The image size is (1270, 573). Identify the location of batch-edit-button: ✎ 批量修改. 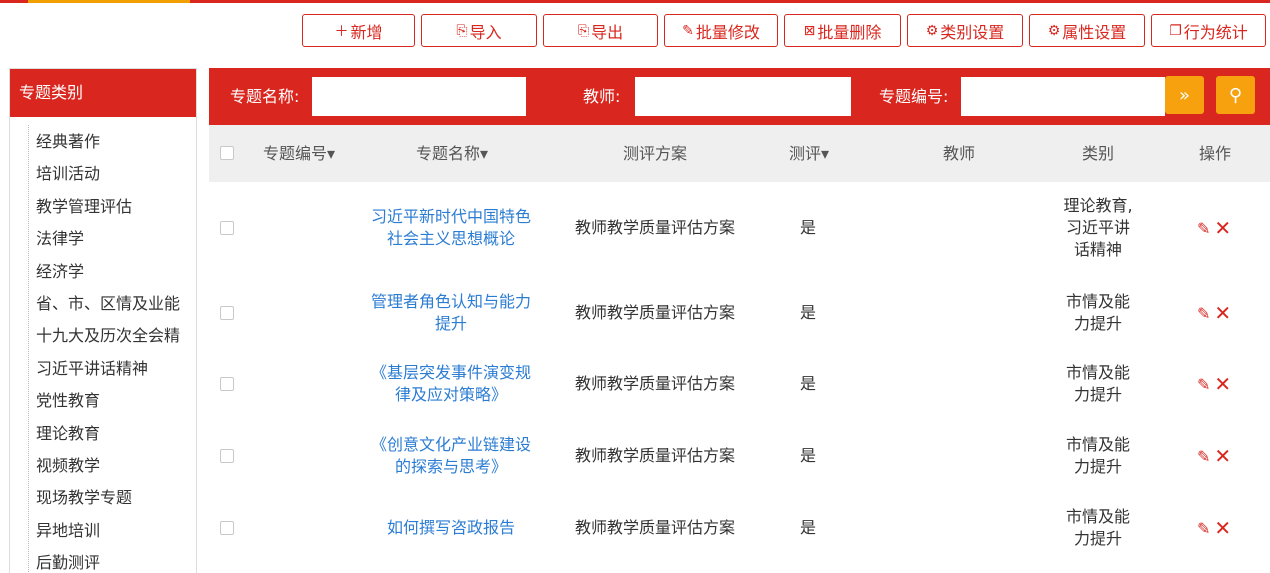
(721, 30).